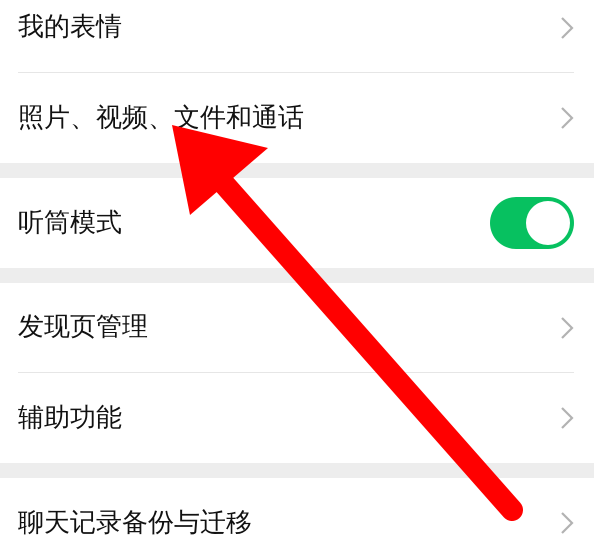 The width and height of the screenshot is (594, 538). What do you see at coordinates (83, 327) in the screenshot?
I see `row-label: 发现页管理` at bounding box center [83, 327].